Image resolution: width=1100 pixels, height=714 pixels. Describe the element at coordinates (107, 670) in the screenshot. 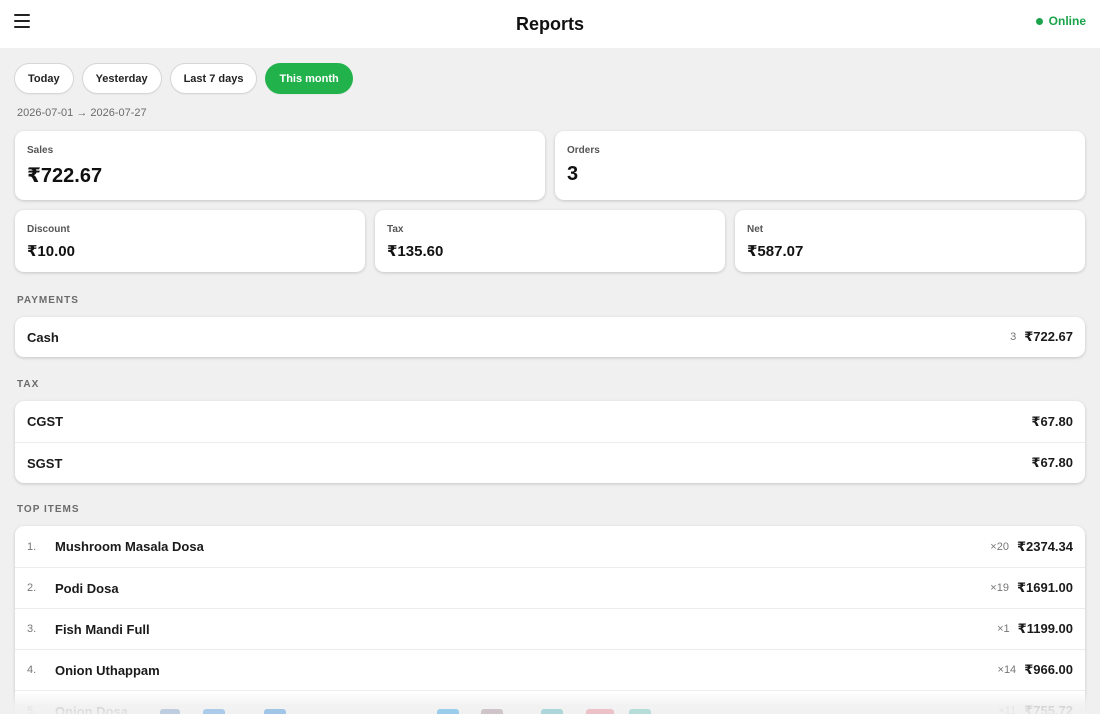

I see `item-name: Onion Uthappam` at that location.